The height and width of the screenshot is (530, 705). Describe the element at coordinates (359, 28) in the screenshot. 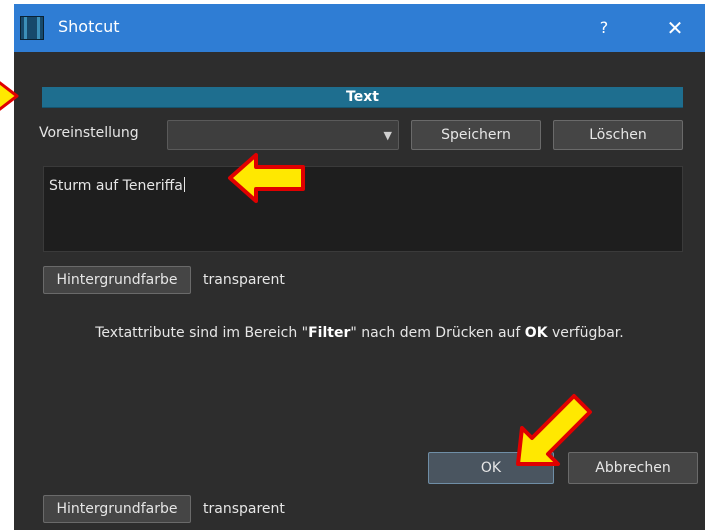

I see `title-bar: Shotcut ? ✕` at that location.